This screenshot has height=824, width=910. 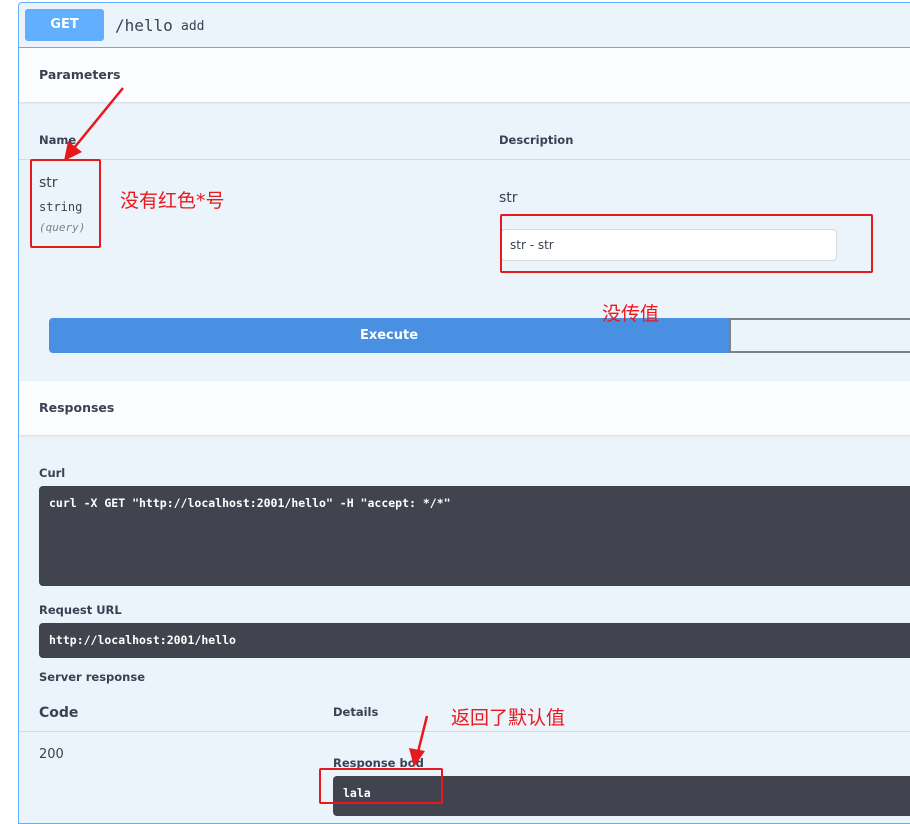 I want to click on annotation-no-asterisk: 没有红色*号, so click(x=172, y=201).